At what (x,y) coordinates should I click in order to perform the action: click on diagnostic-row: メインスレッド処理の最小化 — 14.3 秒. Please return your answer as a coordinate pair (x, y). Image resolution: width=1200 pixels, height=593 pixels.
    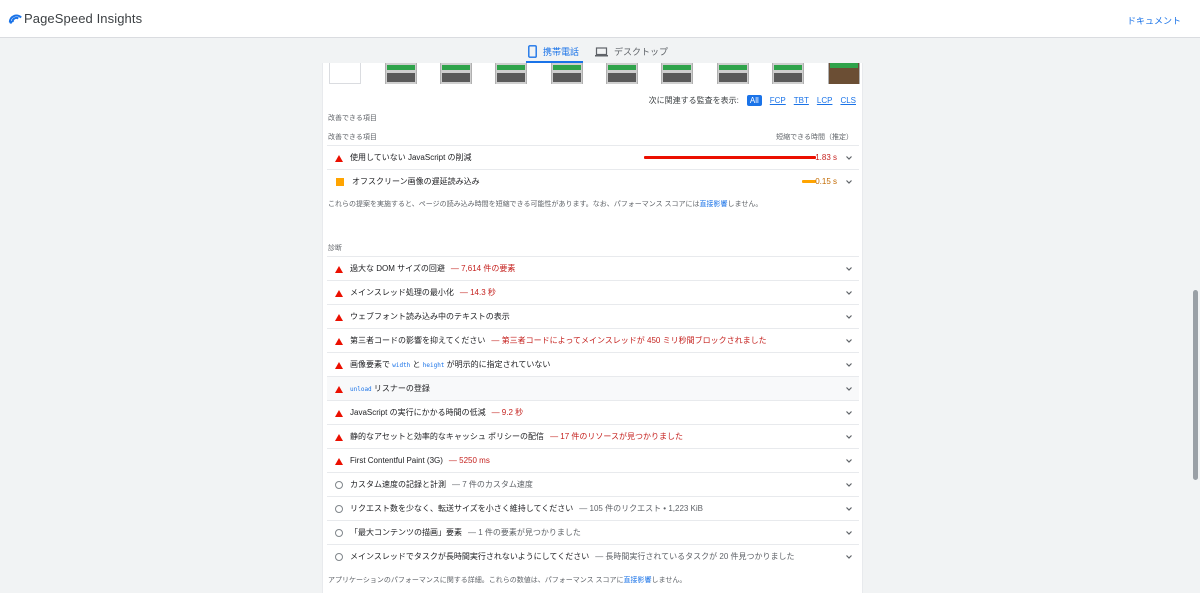
    Looking at the image, I should click on (593, 292).